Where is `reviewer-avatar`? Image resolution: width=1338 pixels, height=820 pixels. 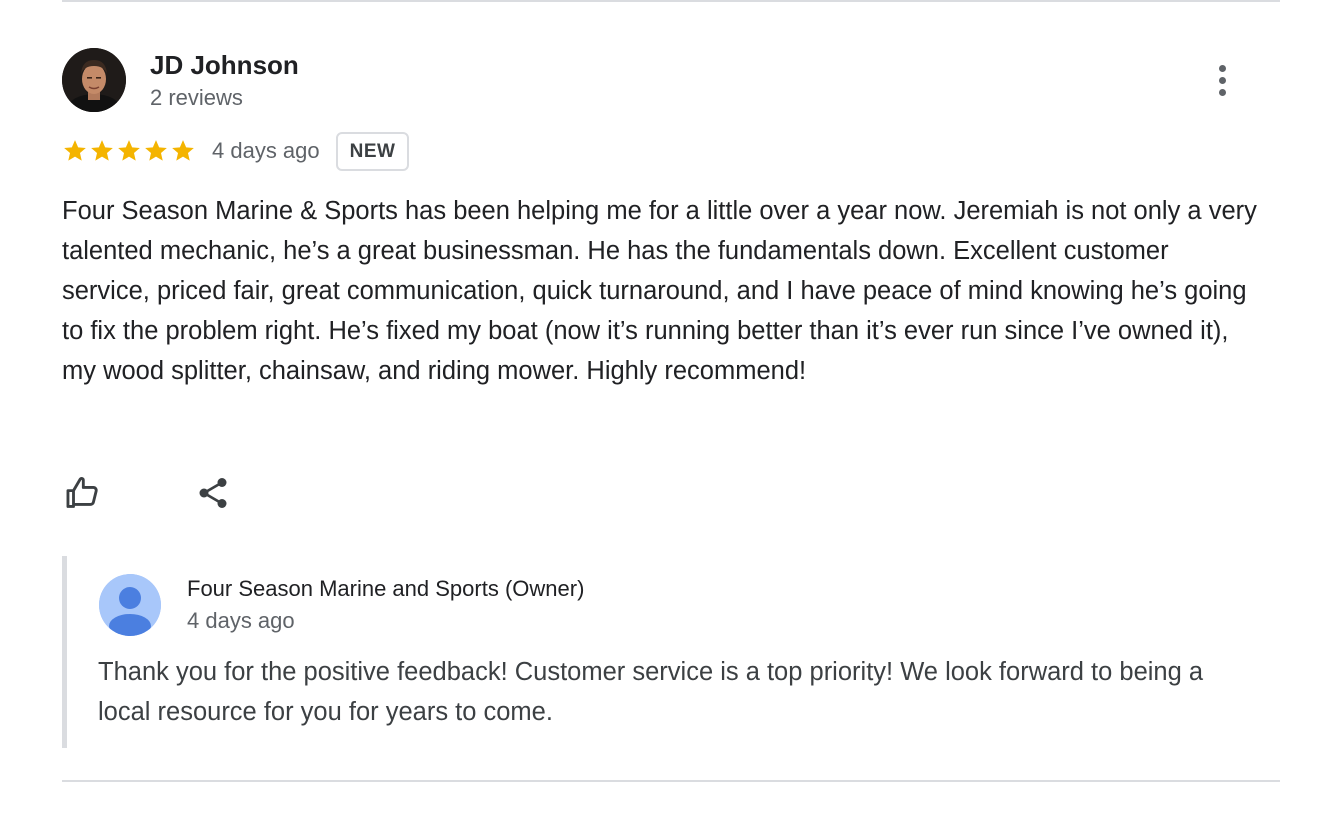 reviewer-avatar is located at coordinates (94, 80).